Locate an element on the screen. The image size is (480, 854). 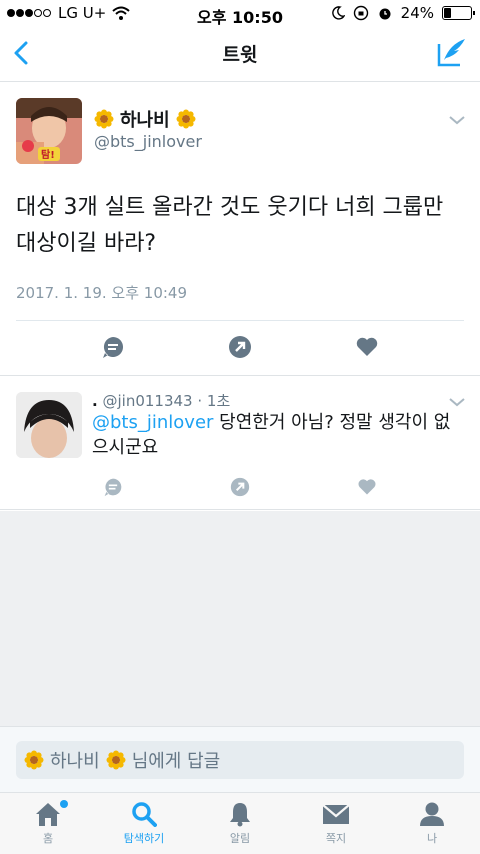
avatar-badge-text: 탐! is located at coordinates (48, 155).